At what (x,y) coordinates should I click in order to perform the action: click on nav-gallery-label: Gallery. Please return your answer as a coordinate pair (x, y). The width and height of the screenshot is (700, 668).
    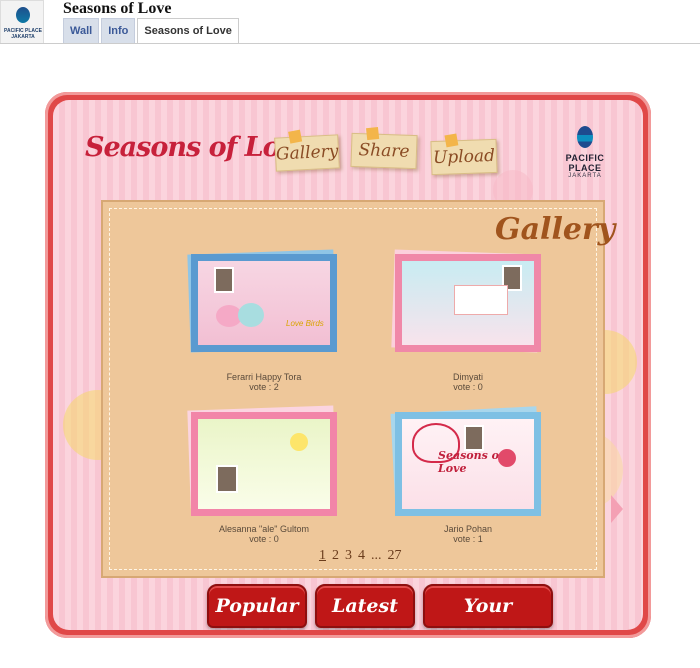
    Looking at the image, I should click on (307, 153).